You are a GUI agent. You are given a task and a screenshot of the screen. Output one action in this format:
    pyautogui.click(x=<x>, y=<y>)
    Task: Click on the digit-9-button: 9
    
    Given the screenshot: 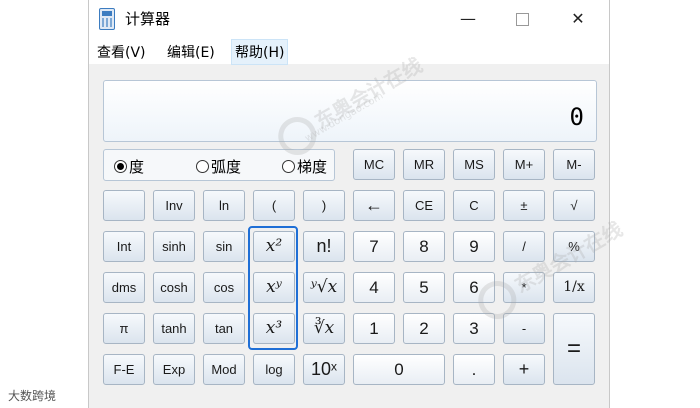 What is the action you would take?
    pyautogui.click(x=474, y=246)
    